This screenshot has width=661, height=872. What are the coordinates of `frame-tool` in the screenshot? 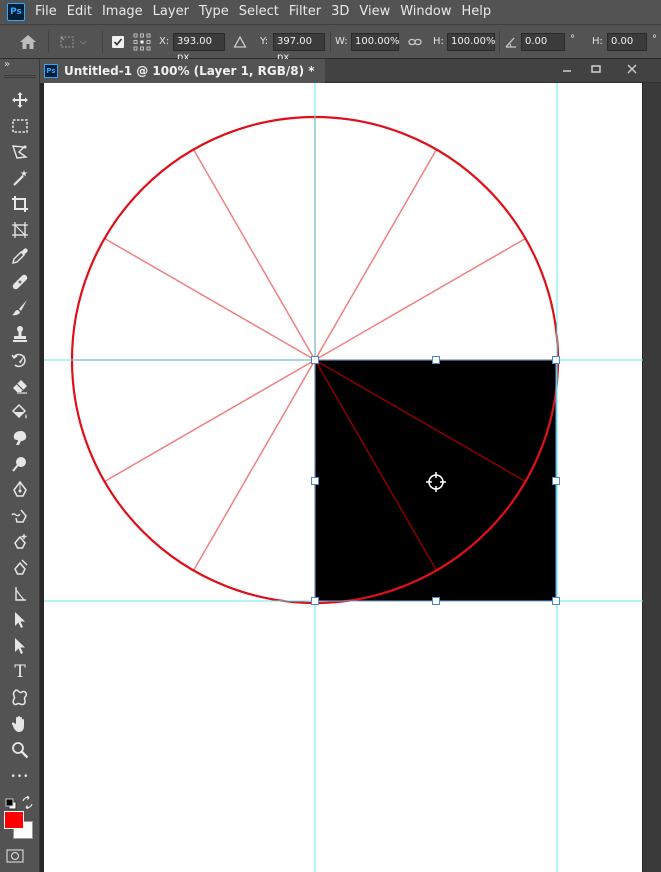 It's located at (20, 230).